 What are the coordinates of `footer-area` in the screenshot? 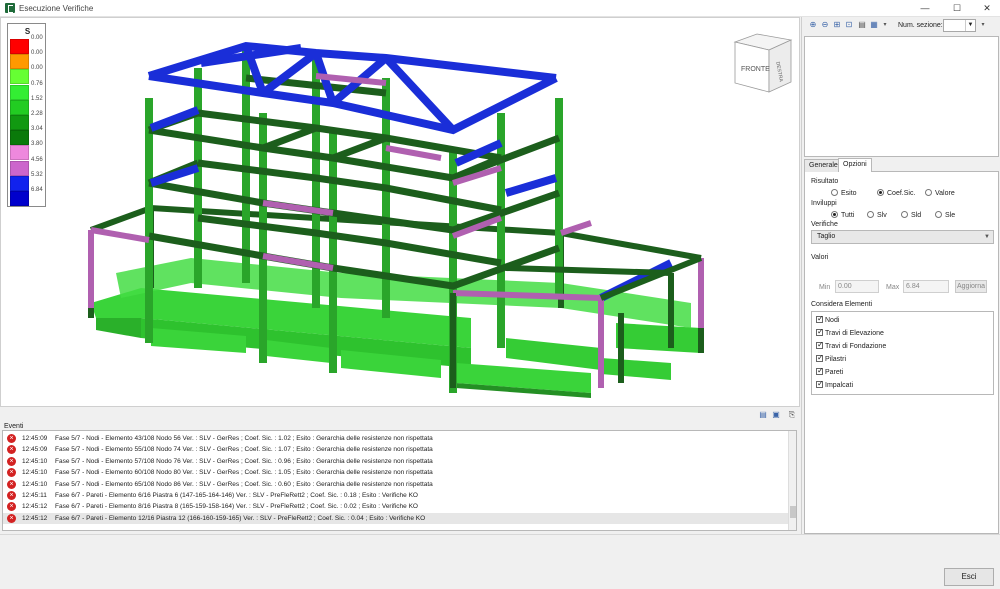 It's located at (500, 561).